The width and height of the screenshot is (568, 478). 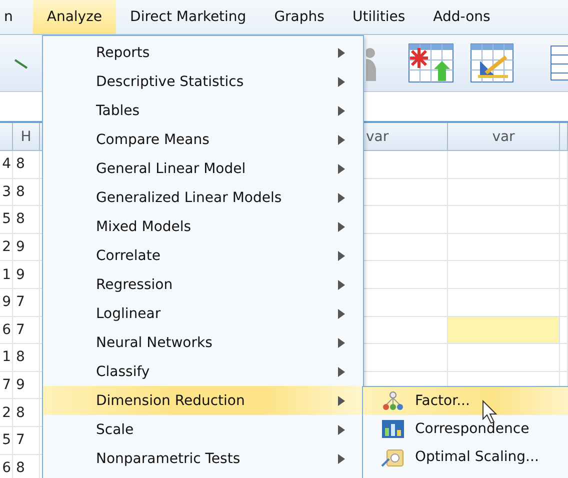 I want to click on menu-item: Generalized Linear Models, so click(x=203, y=197).